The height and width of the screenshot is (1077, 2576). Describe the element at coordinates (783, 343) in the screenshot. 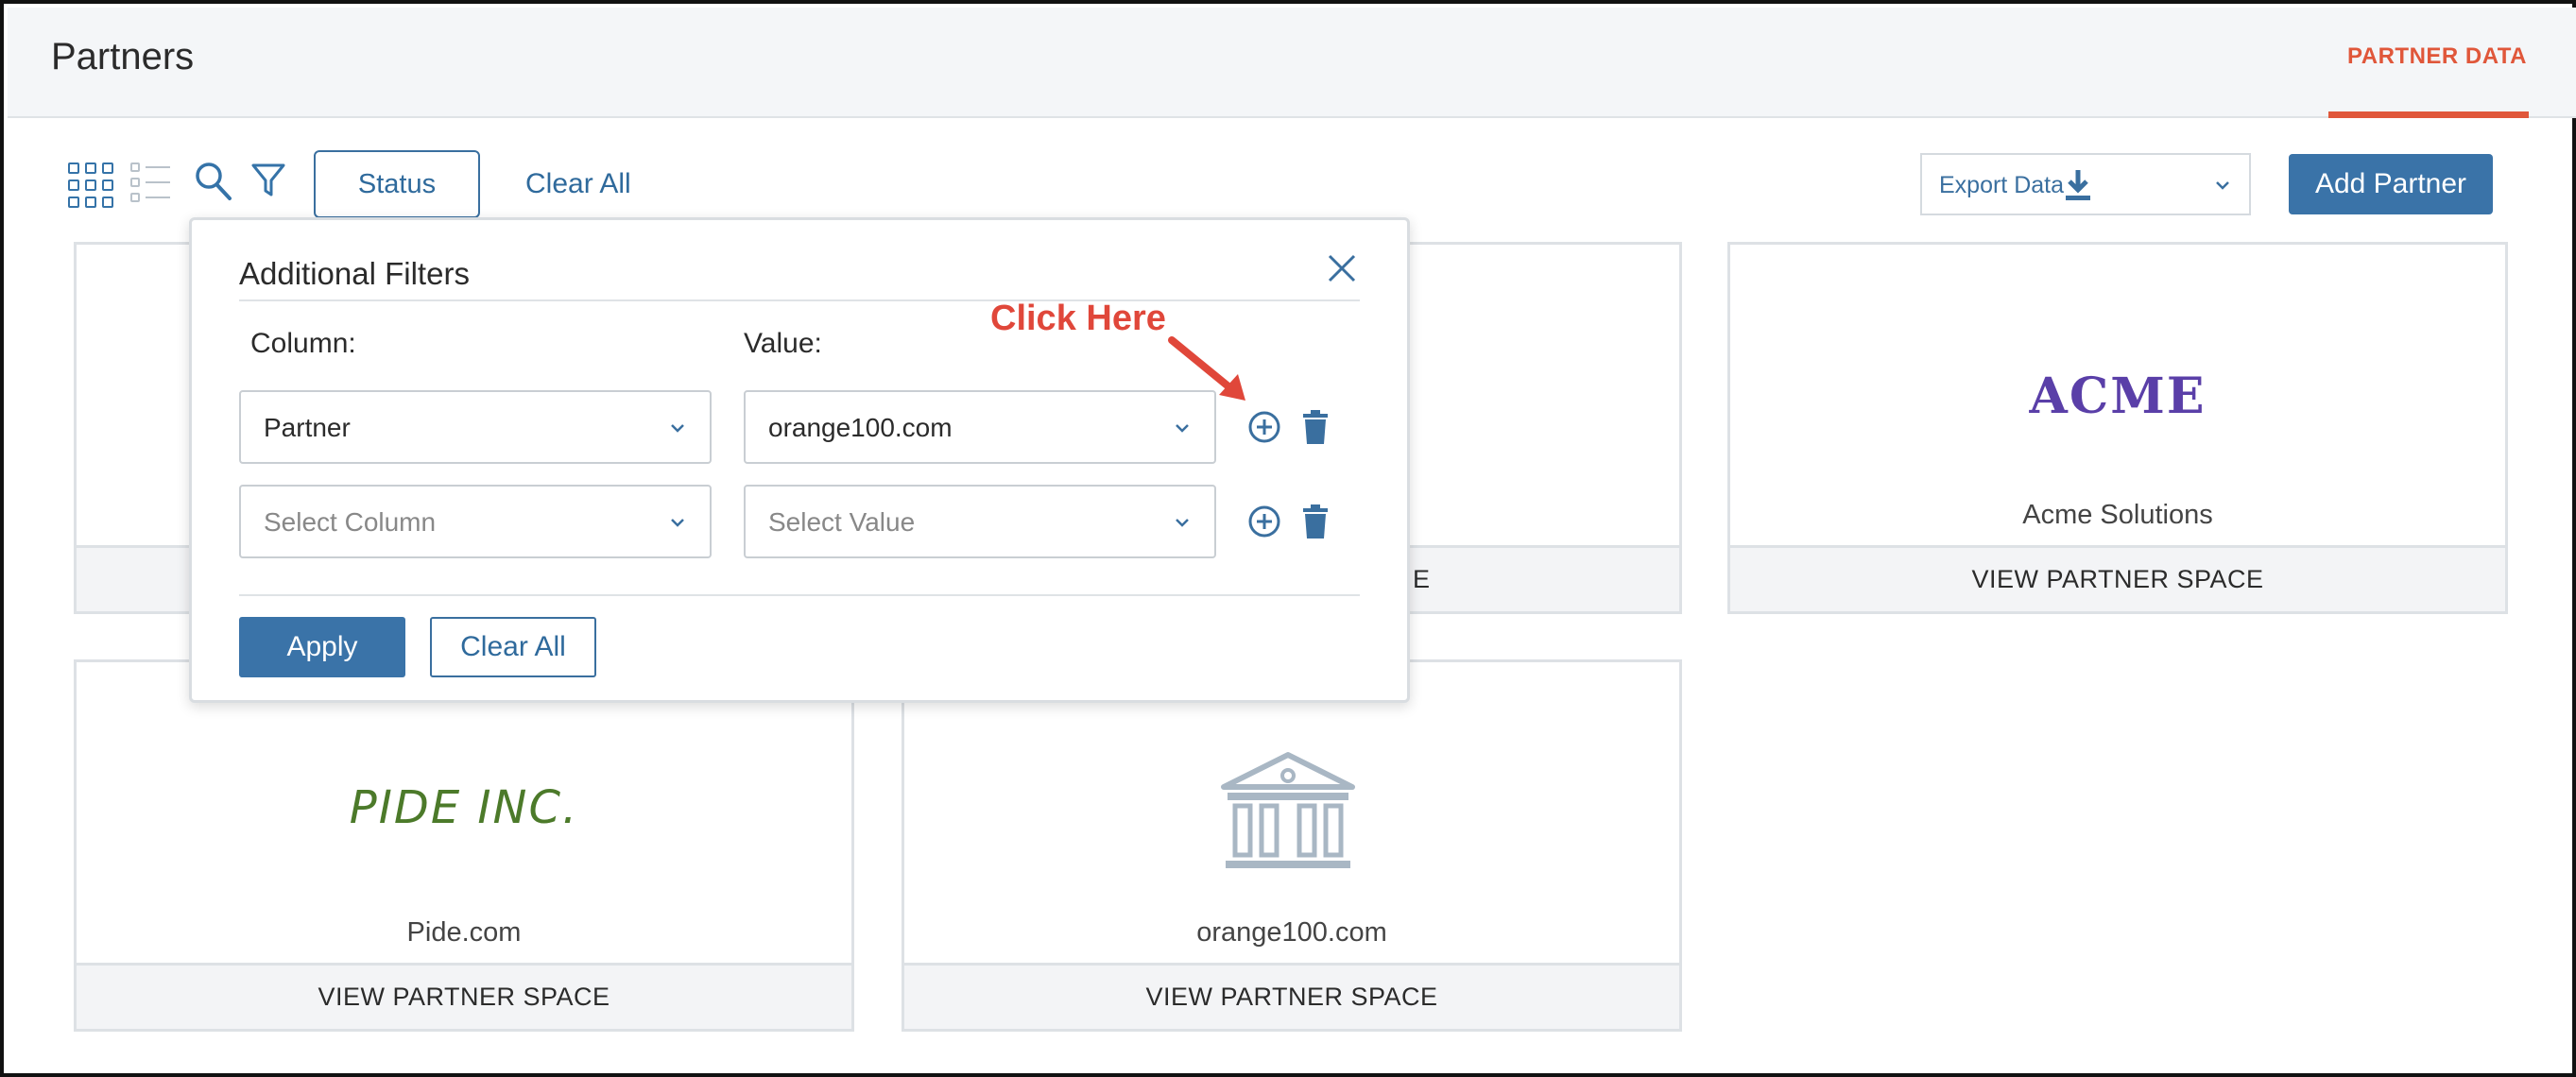

I see `value-label: Value:` at that location.